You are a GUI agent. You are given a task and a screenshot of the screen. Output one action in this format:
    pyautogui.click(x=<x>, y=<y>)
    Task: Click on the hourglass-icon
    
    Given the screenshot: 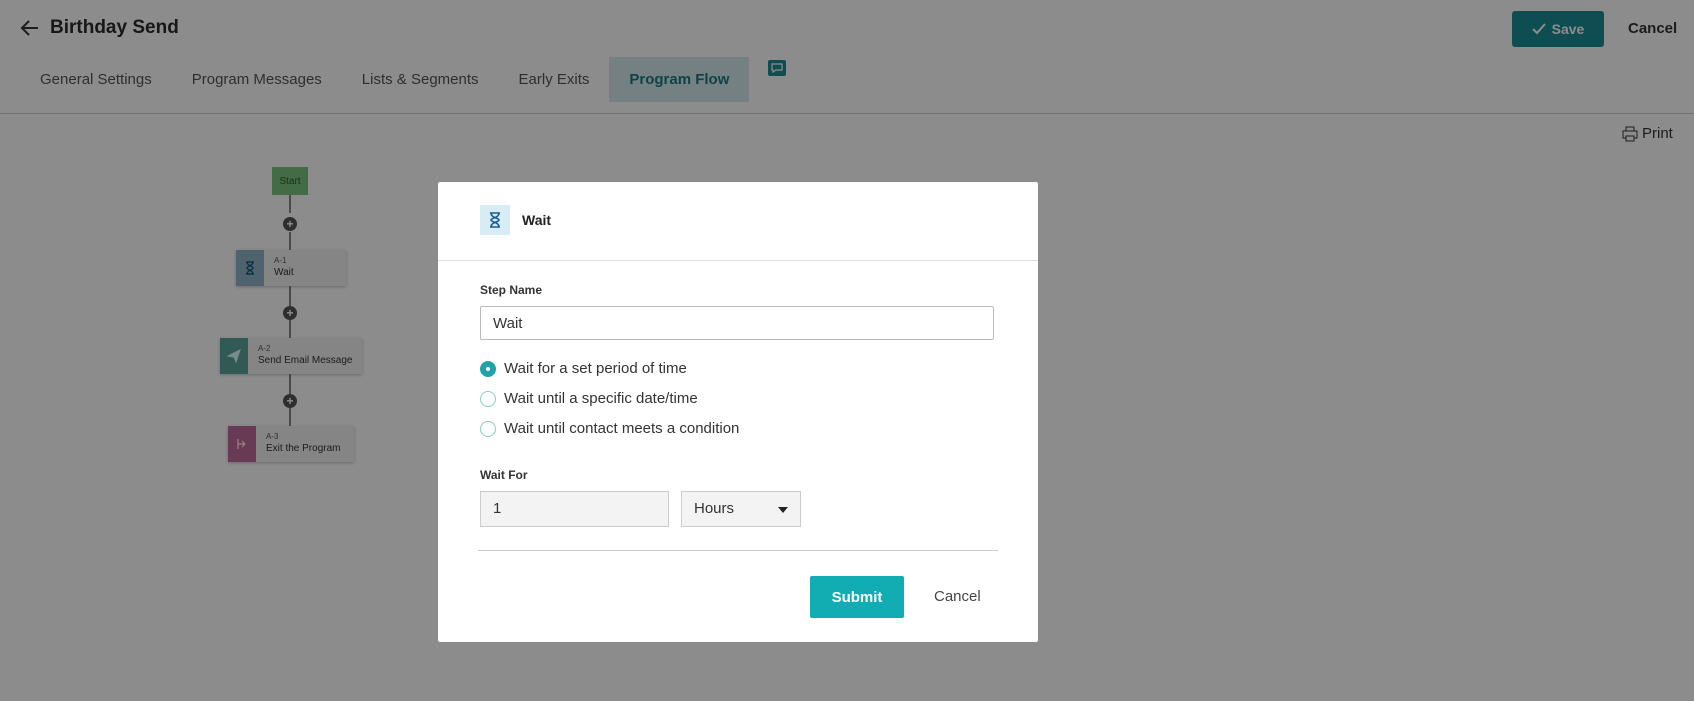 What is the action you would take?
    pyautogui.click(x=495, y=220)
    